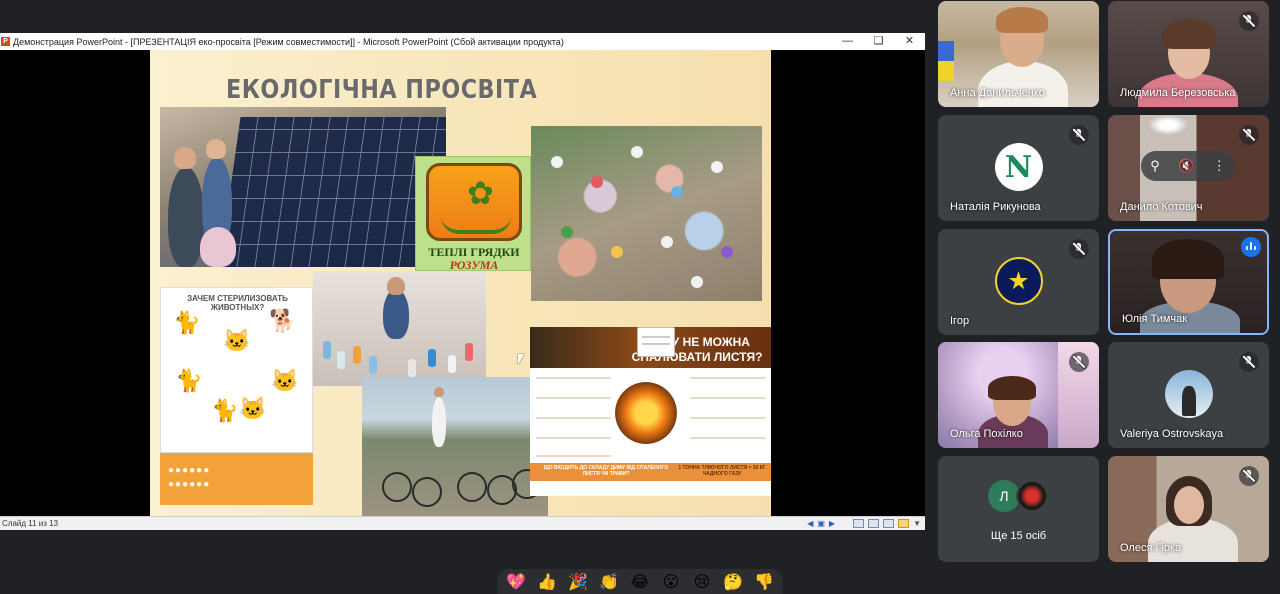 The width and height of the screenshot is (1280, 594). What do you see at coordinates (382, 90) in the screenshot?
I see `slide-title: ЕКОЛОГІЧНА ПРОСВІТА` at bounding box center [382, 90].